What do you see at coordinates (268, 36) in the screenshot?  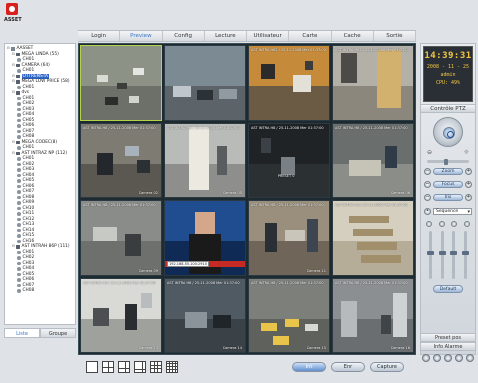 I see `menu-item-utilisateur: Utilisateur` at bounding box center [268, 36].